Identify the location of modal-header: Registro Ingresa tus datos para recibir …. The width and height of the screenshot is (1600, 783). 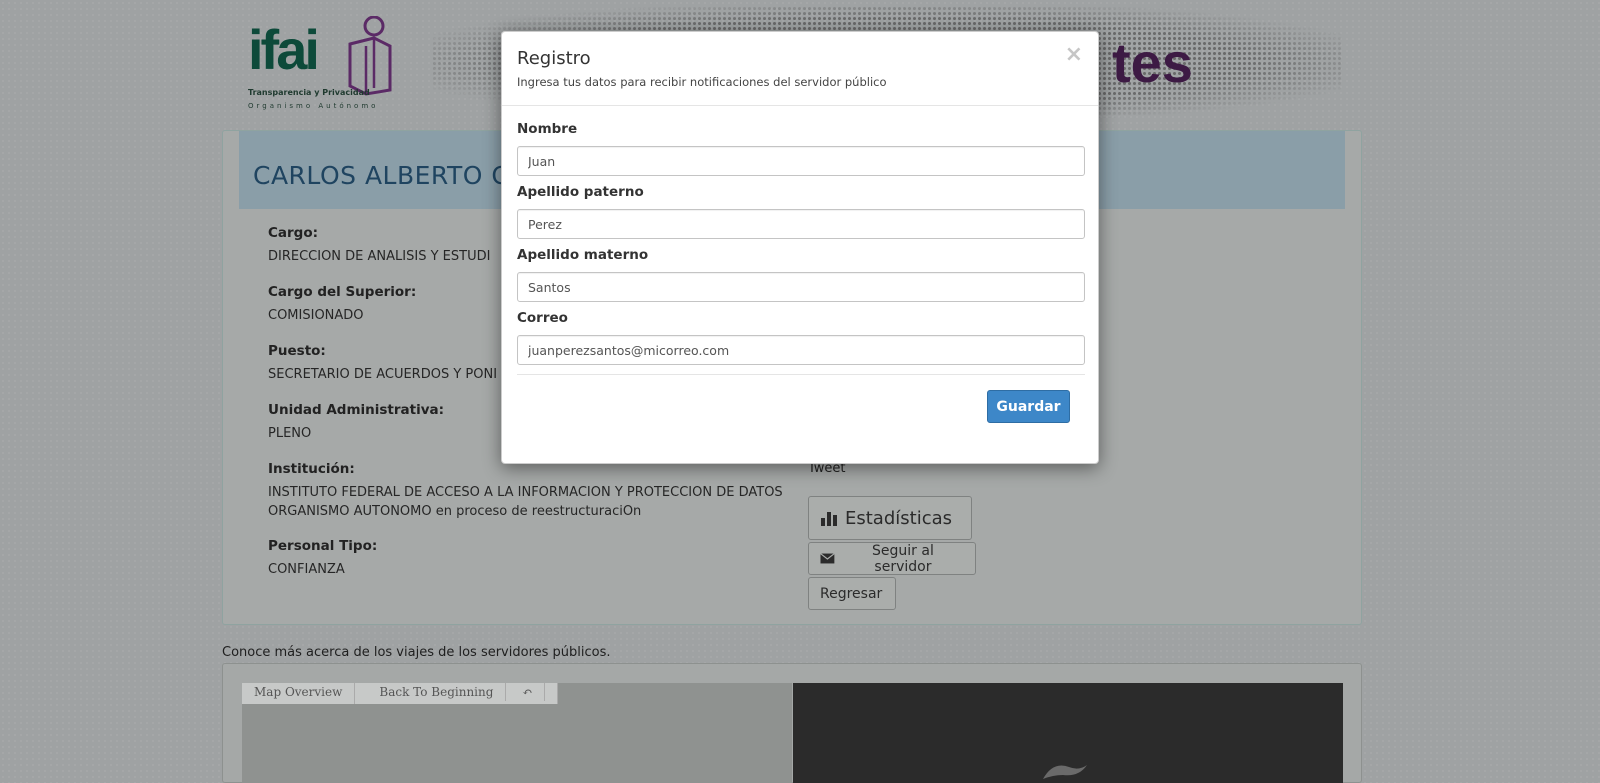
(800, 69).